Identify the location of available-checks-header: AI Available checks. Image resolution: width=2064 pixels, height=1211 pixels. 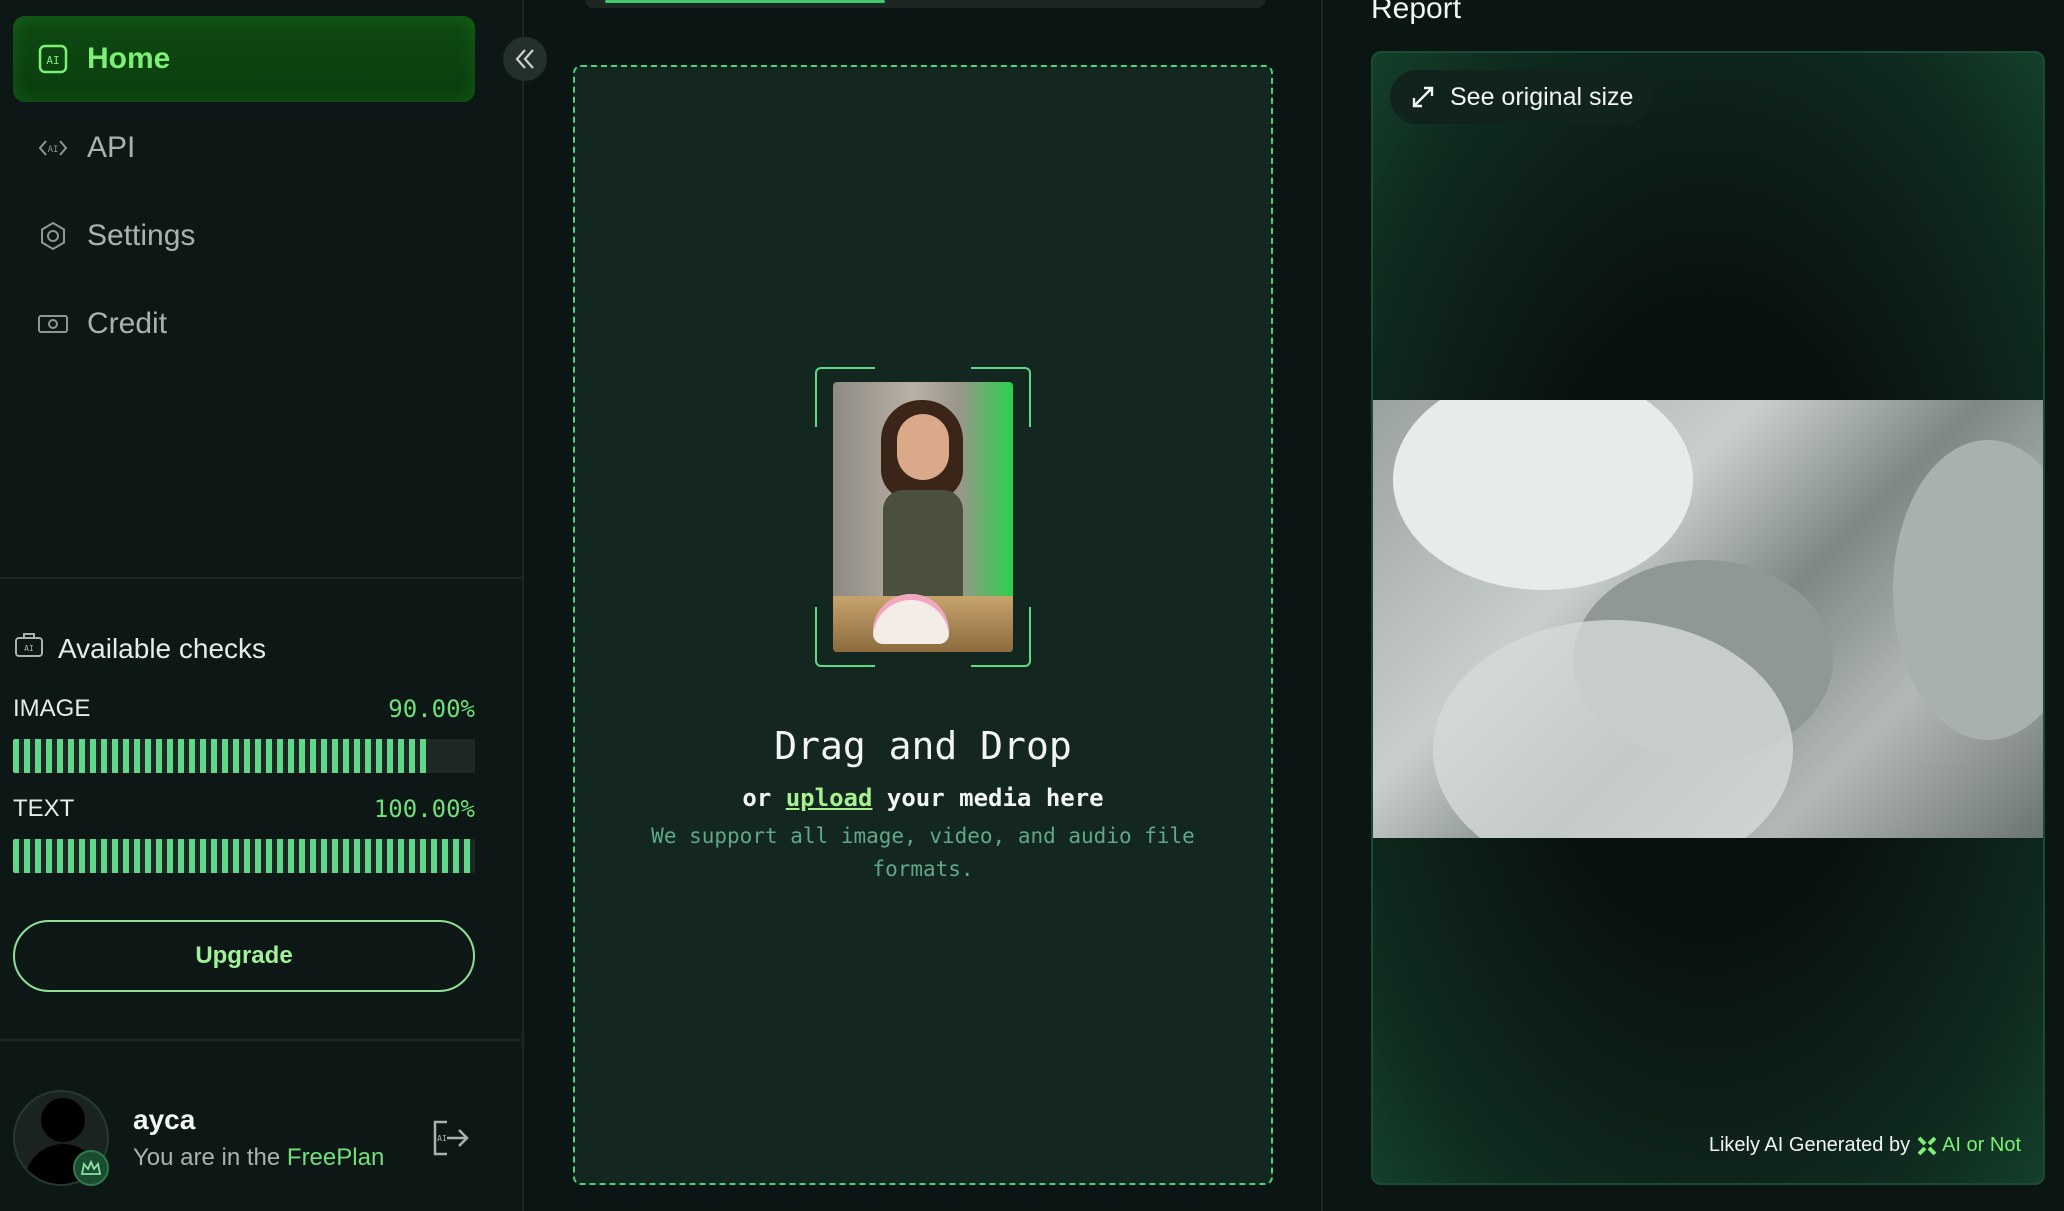
(140, 648).